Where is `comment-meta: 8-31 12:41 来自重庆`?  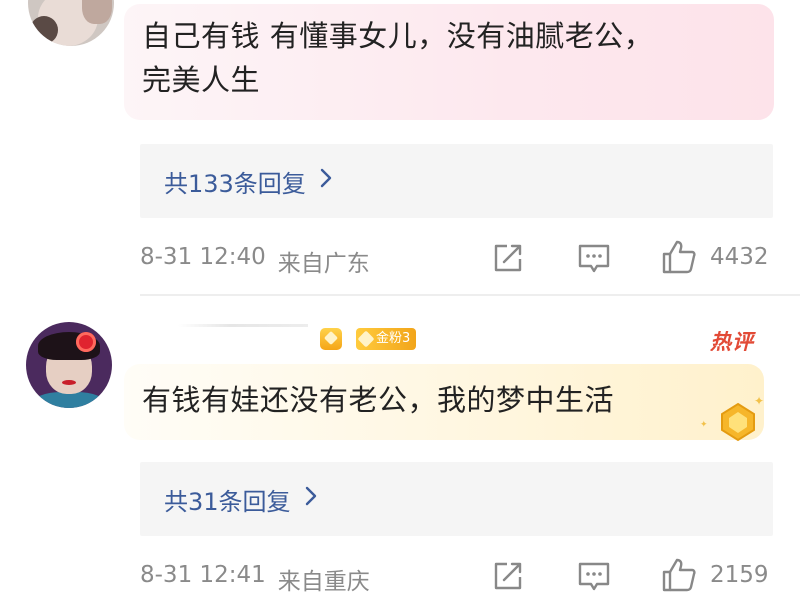
comment-meta: 8-31 12:41 来自重庆 is located at coordinates (255, 579).